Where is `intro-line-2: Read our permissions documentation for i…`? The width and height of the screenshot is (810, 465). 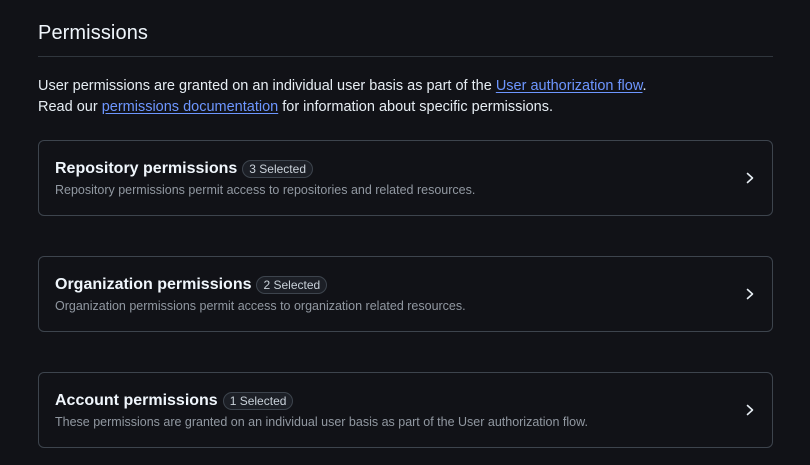
intro-line-2: Read our permissions documentation for i… is located at coordinates (342, 107).